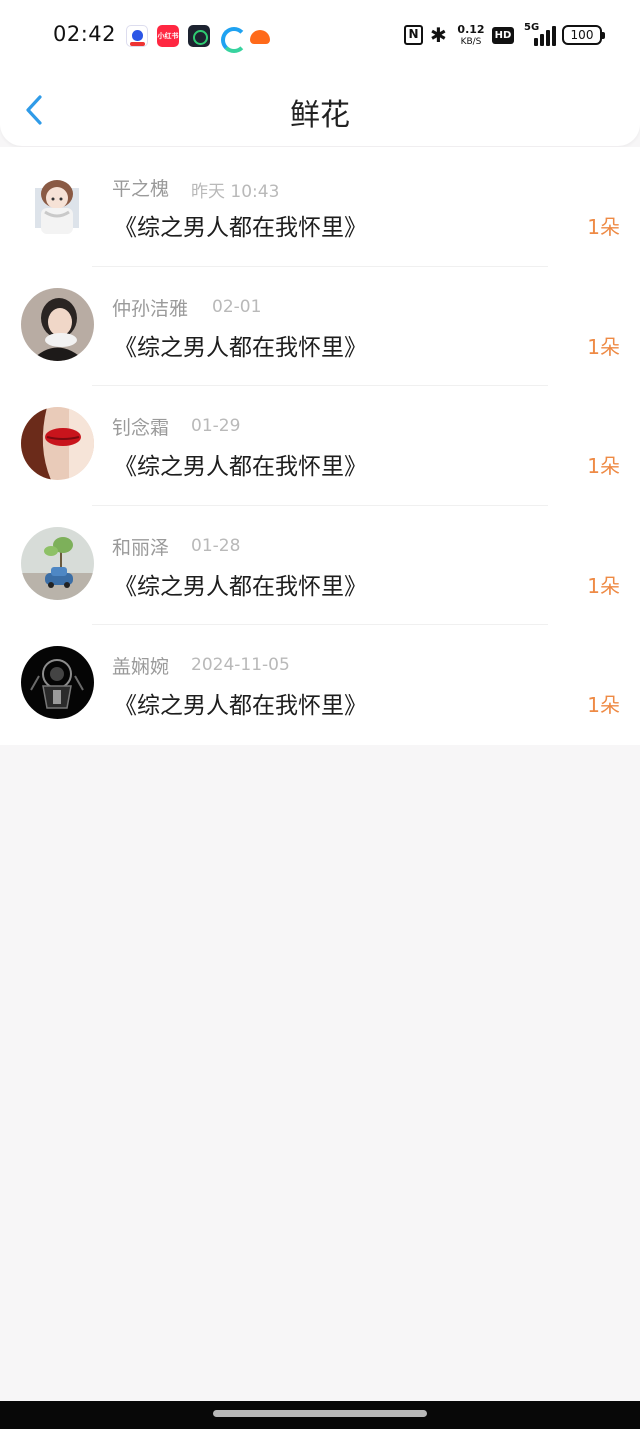  I want to click on bluetooth-icon: ✱, so click(438, 35).